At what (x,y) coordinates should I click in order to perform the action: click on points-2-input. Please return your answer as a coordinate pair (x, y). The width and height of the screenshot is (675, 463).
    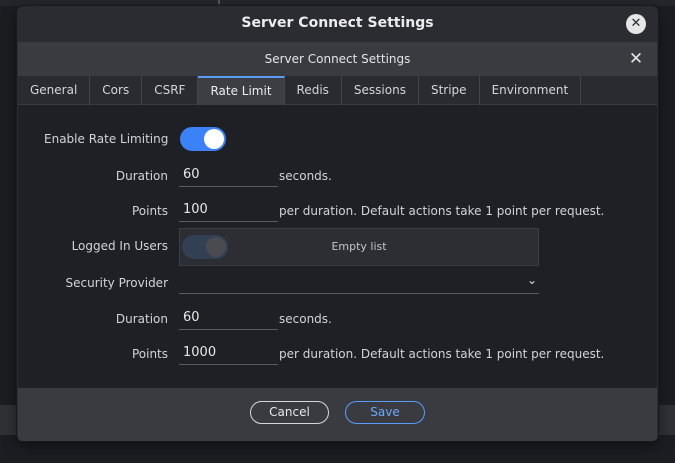
    Looking at the image, I should click on (228, 353).